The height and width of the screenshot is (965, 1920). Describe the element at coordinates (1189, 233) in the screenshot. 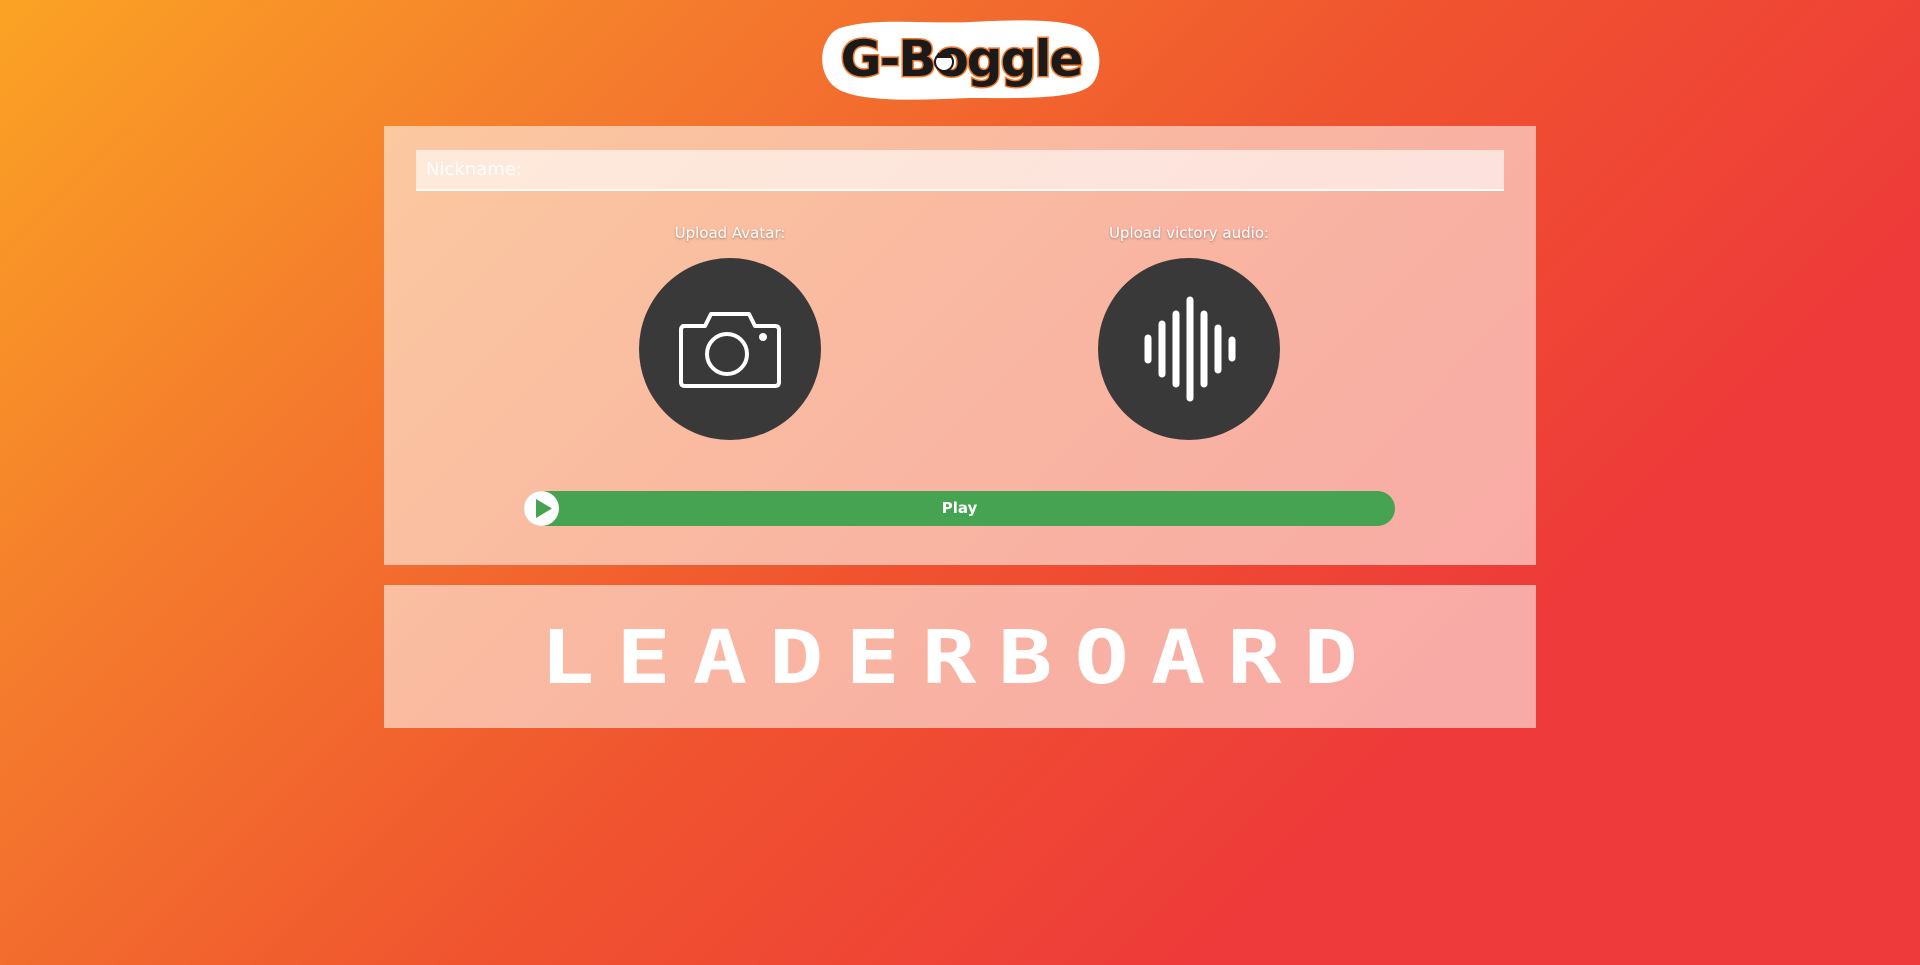

I see `upload-audio-label: Upload victory audio:` at that location.